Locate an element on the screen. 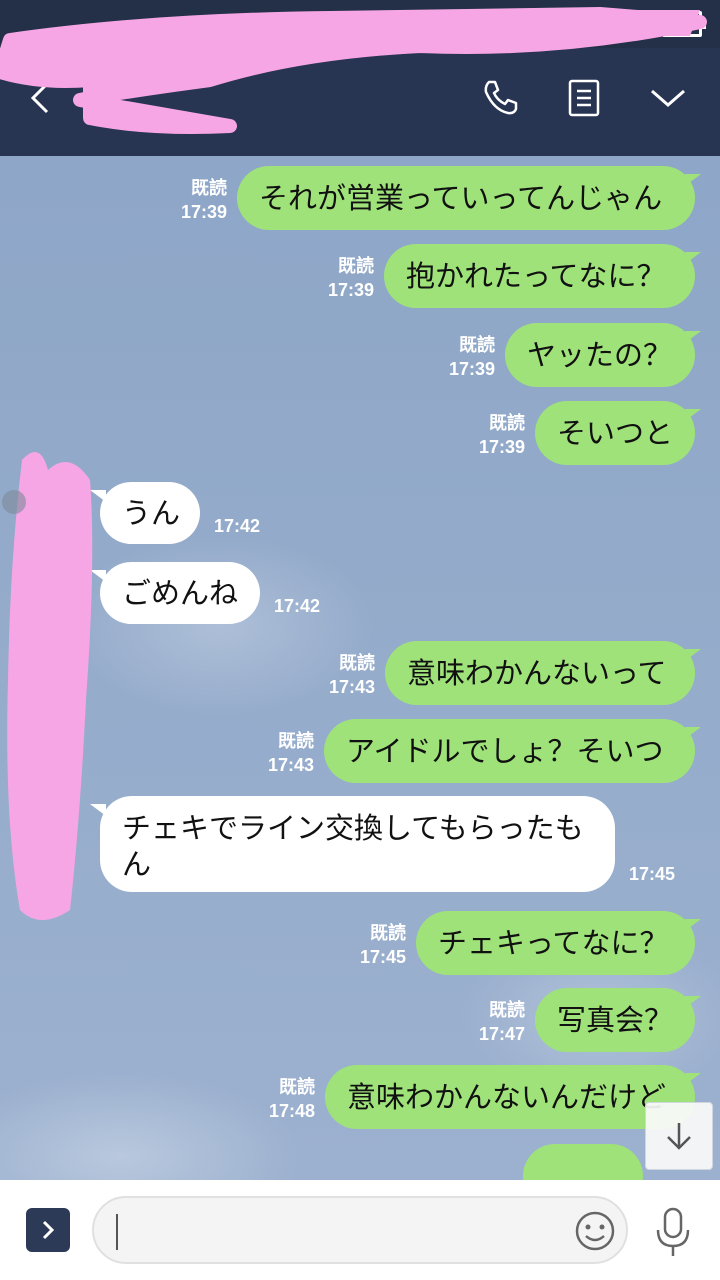 The image size is (720, 1280). input-bar is located at coordinates (360, 1230).